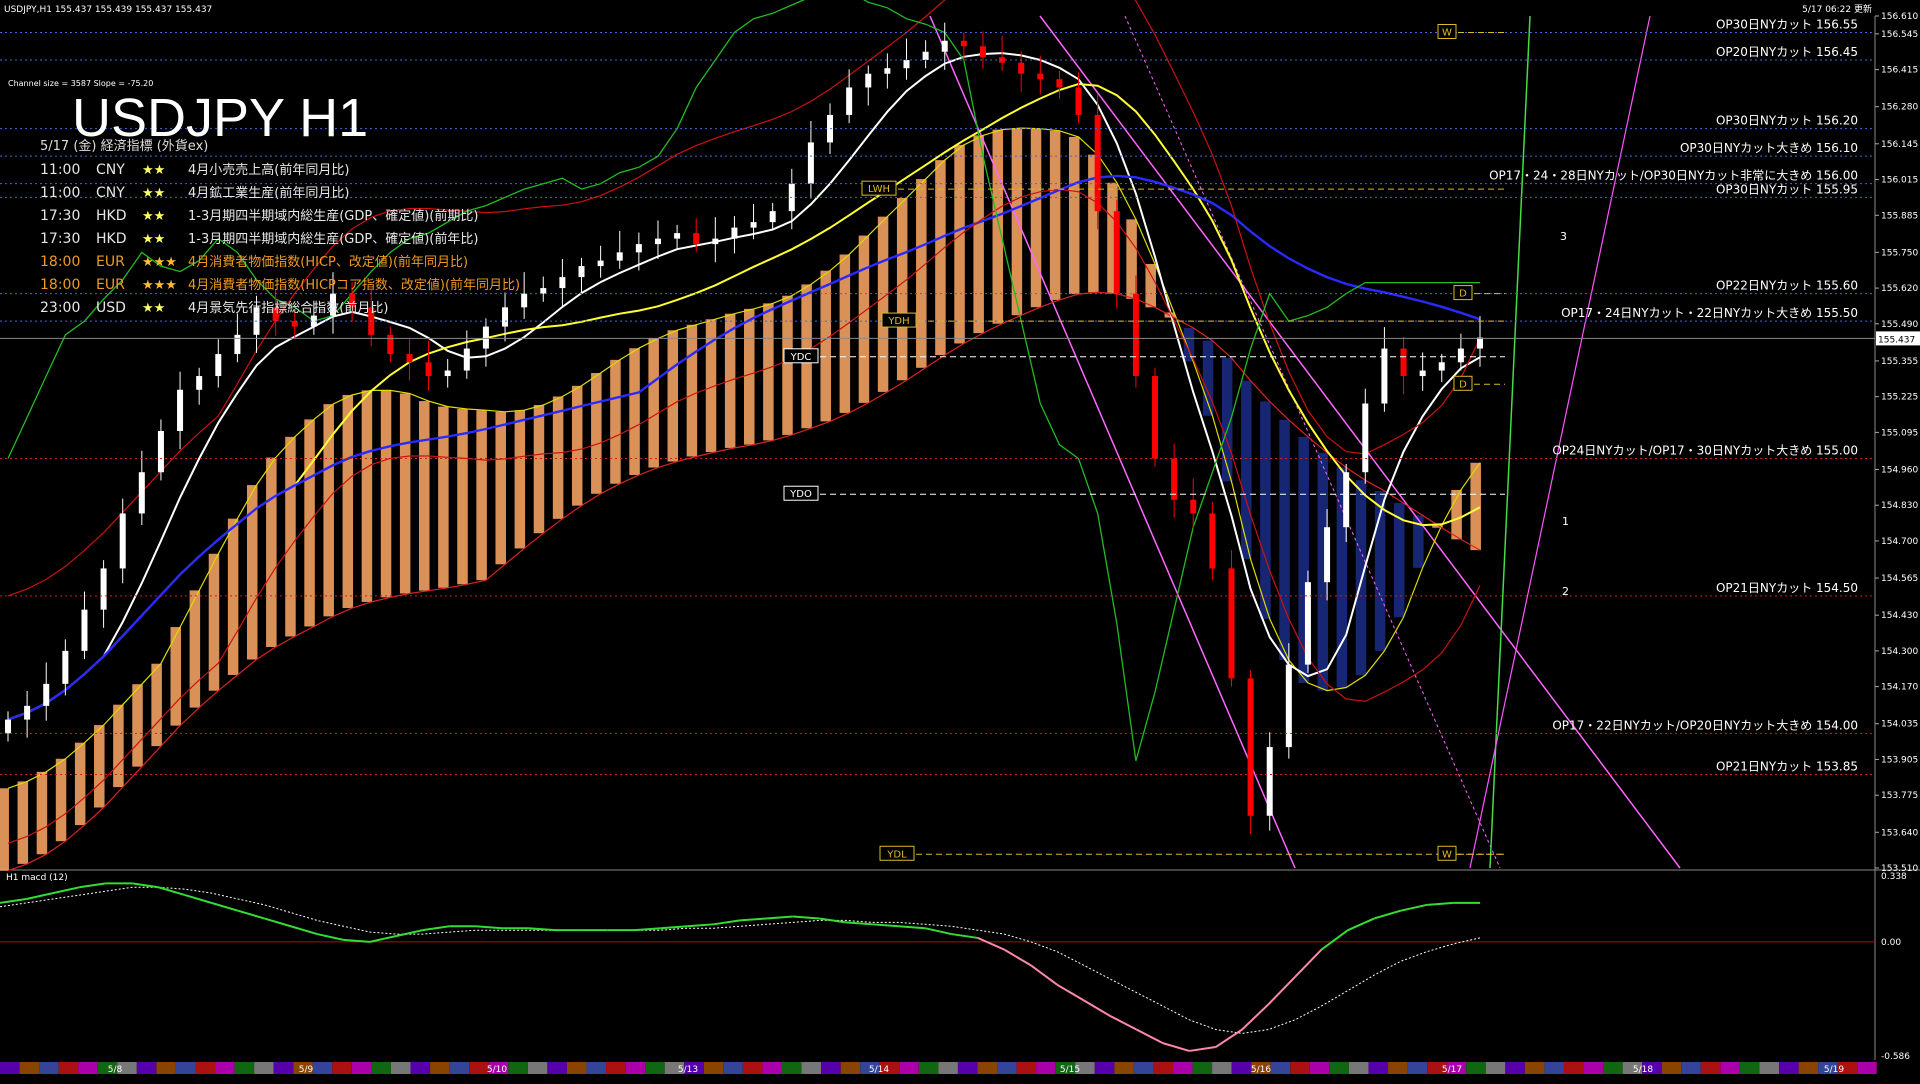  I want to click on calendar-event-name: 1-3月期四半期域内総生産(GDP、確定値)(前年比), so click(333, 239).